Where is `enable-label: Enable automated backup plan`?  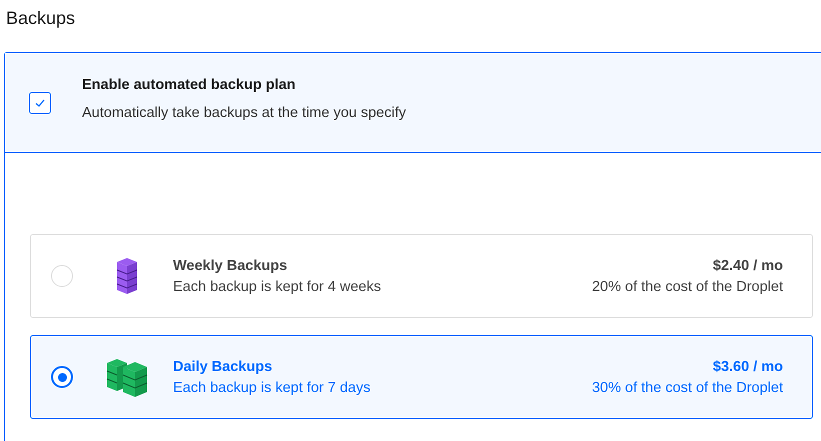
enable-label: Enable automated backup plan is located at coordinates (189, 84).